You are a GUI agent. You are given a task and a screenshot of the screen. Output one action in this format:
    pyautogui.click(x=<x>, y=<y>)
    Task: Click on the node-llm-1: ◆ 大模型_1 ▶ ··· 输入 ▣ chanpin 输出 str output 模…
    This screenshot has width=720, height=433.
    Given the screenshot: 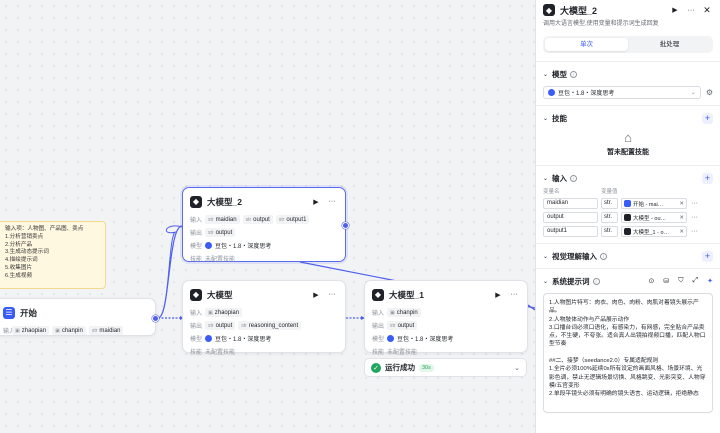 What is the action you would take?
    pyautogui.click(x=446, y=318)
    